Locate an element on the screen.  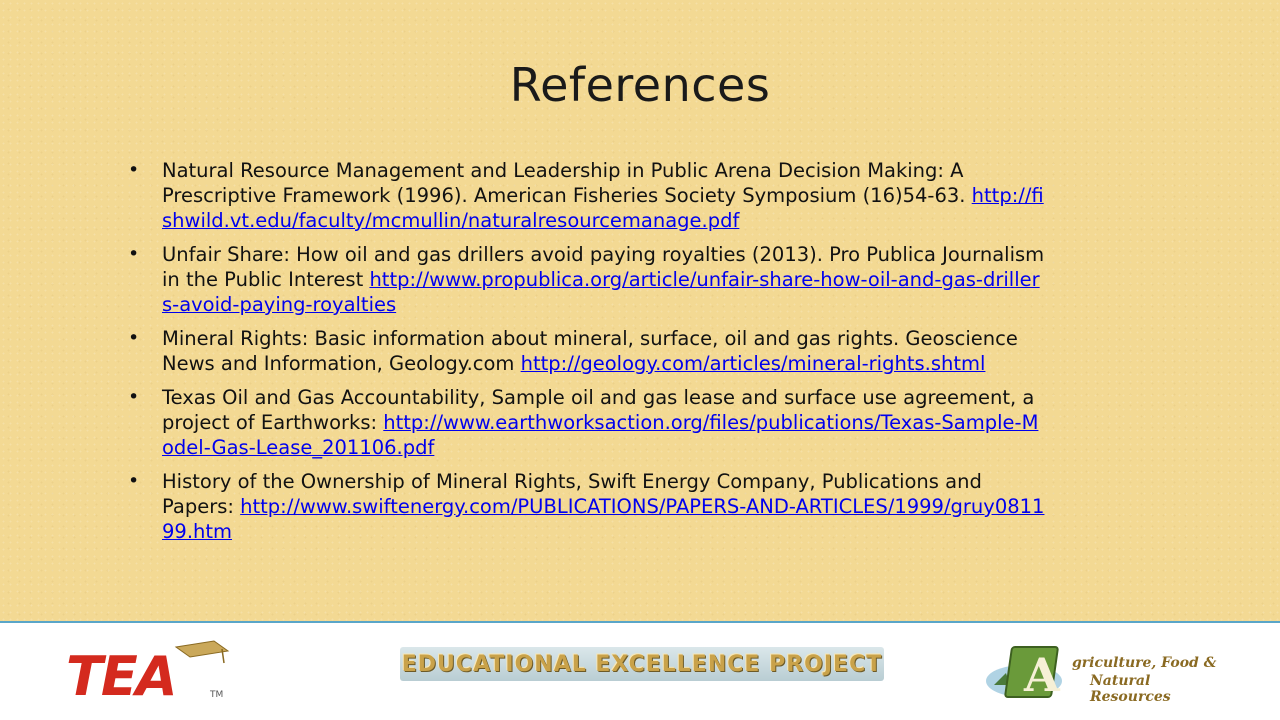
afnr-line2: Natural Resources is located at coordinates (1130, 689).